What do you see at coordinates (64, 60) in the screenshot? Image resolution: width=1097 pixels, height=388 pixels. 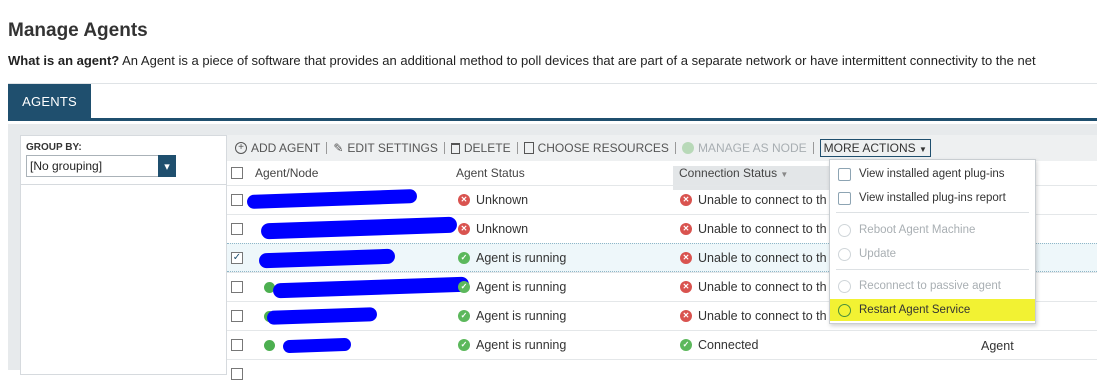 I see `intro-question: What is an agent?` at bounding box center [64, 60].